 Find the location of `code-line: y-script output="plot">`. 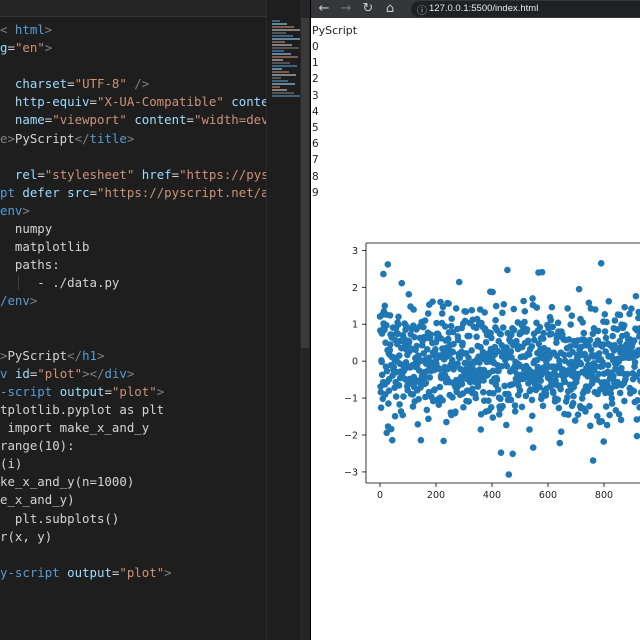

code-line: y-script output="plot"> is located at coordinates (133, 573).